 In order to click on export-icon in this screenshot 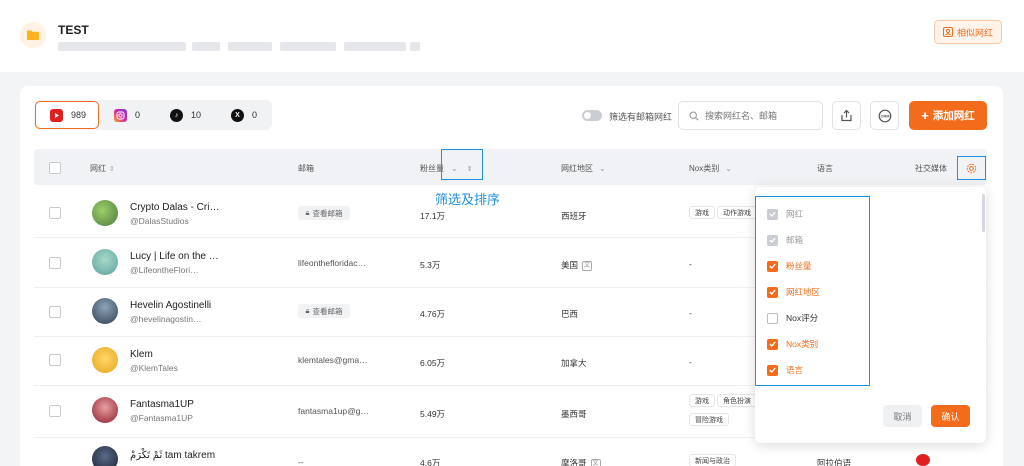, I will do `click(846, 115)`.